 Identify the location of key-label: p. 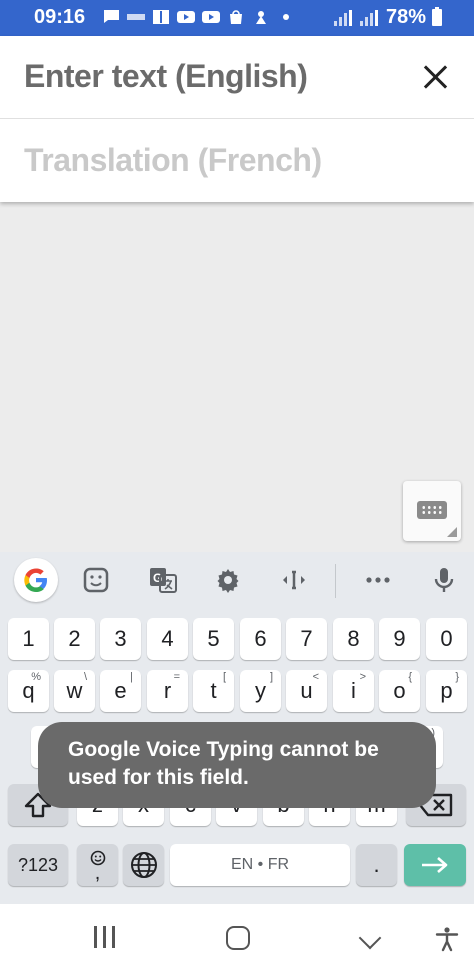
(446, 690).